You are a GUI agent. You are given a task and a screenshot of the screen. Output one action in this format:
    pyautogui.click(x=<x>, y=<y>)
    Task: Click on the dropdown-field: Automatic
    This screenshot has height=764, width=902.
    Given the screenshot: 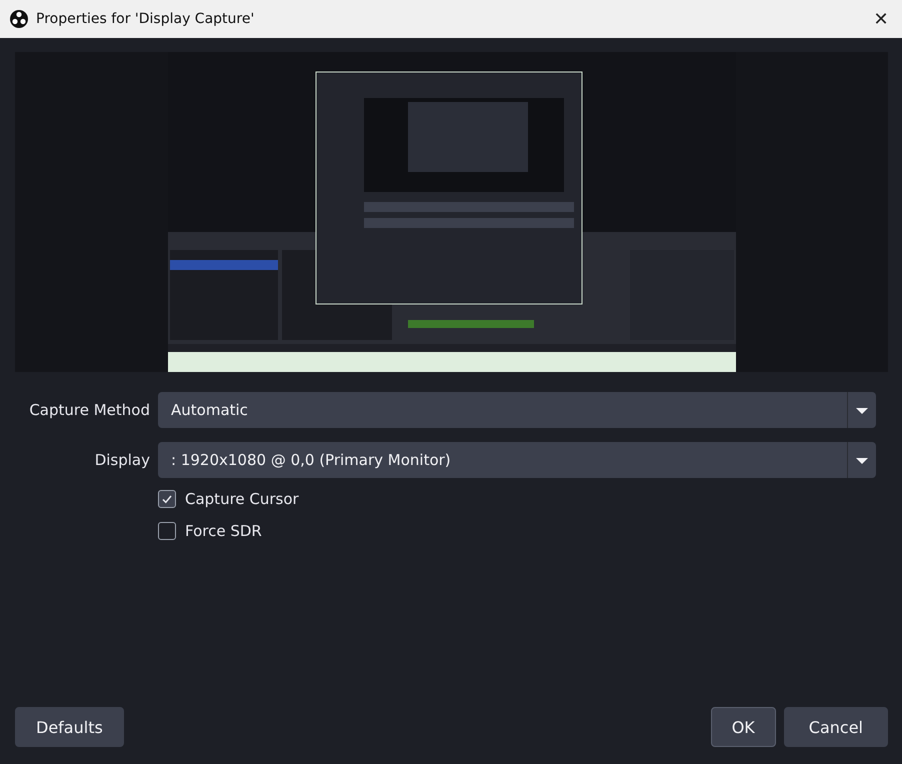 What is the action you would take?
    pyautogui.click(x=517, y=410)
    